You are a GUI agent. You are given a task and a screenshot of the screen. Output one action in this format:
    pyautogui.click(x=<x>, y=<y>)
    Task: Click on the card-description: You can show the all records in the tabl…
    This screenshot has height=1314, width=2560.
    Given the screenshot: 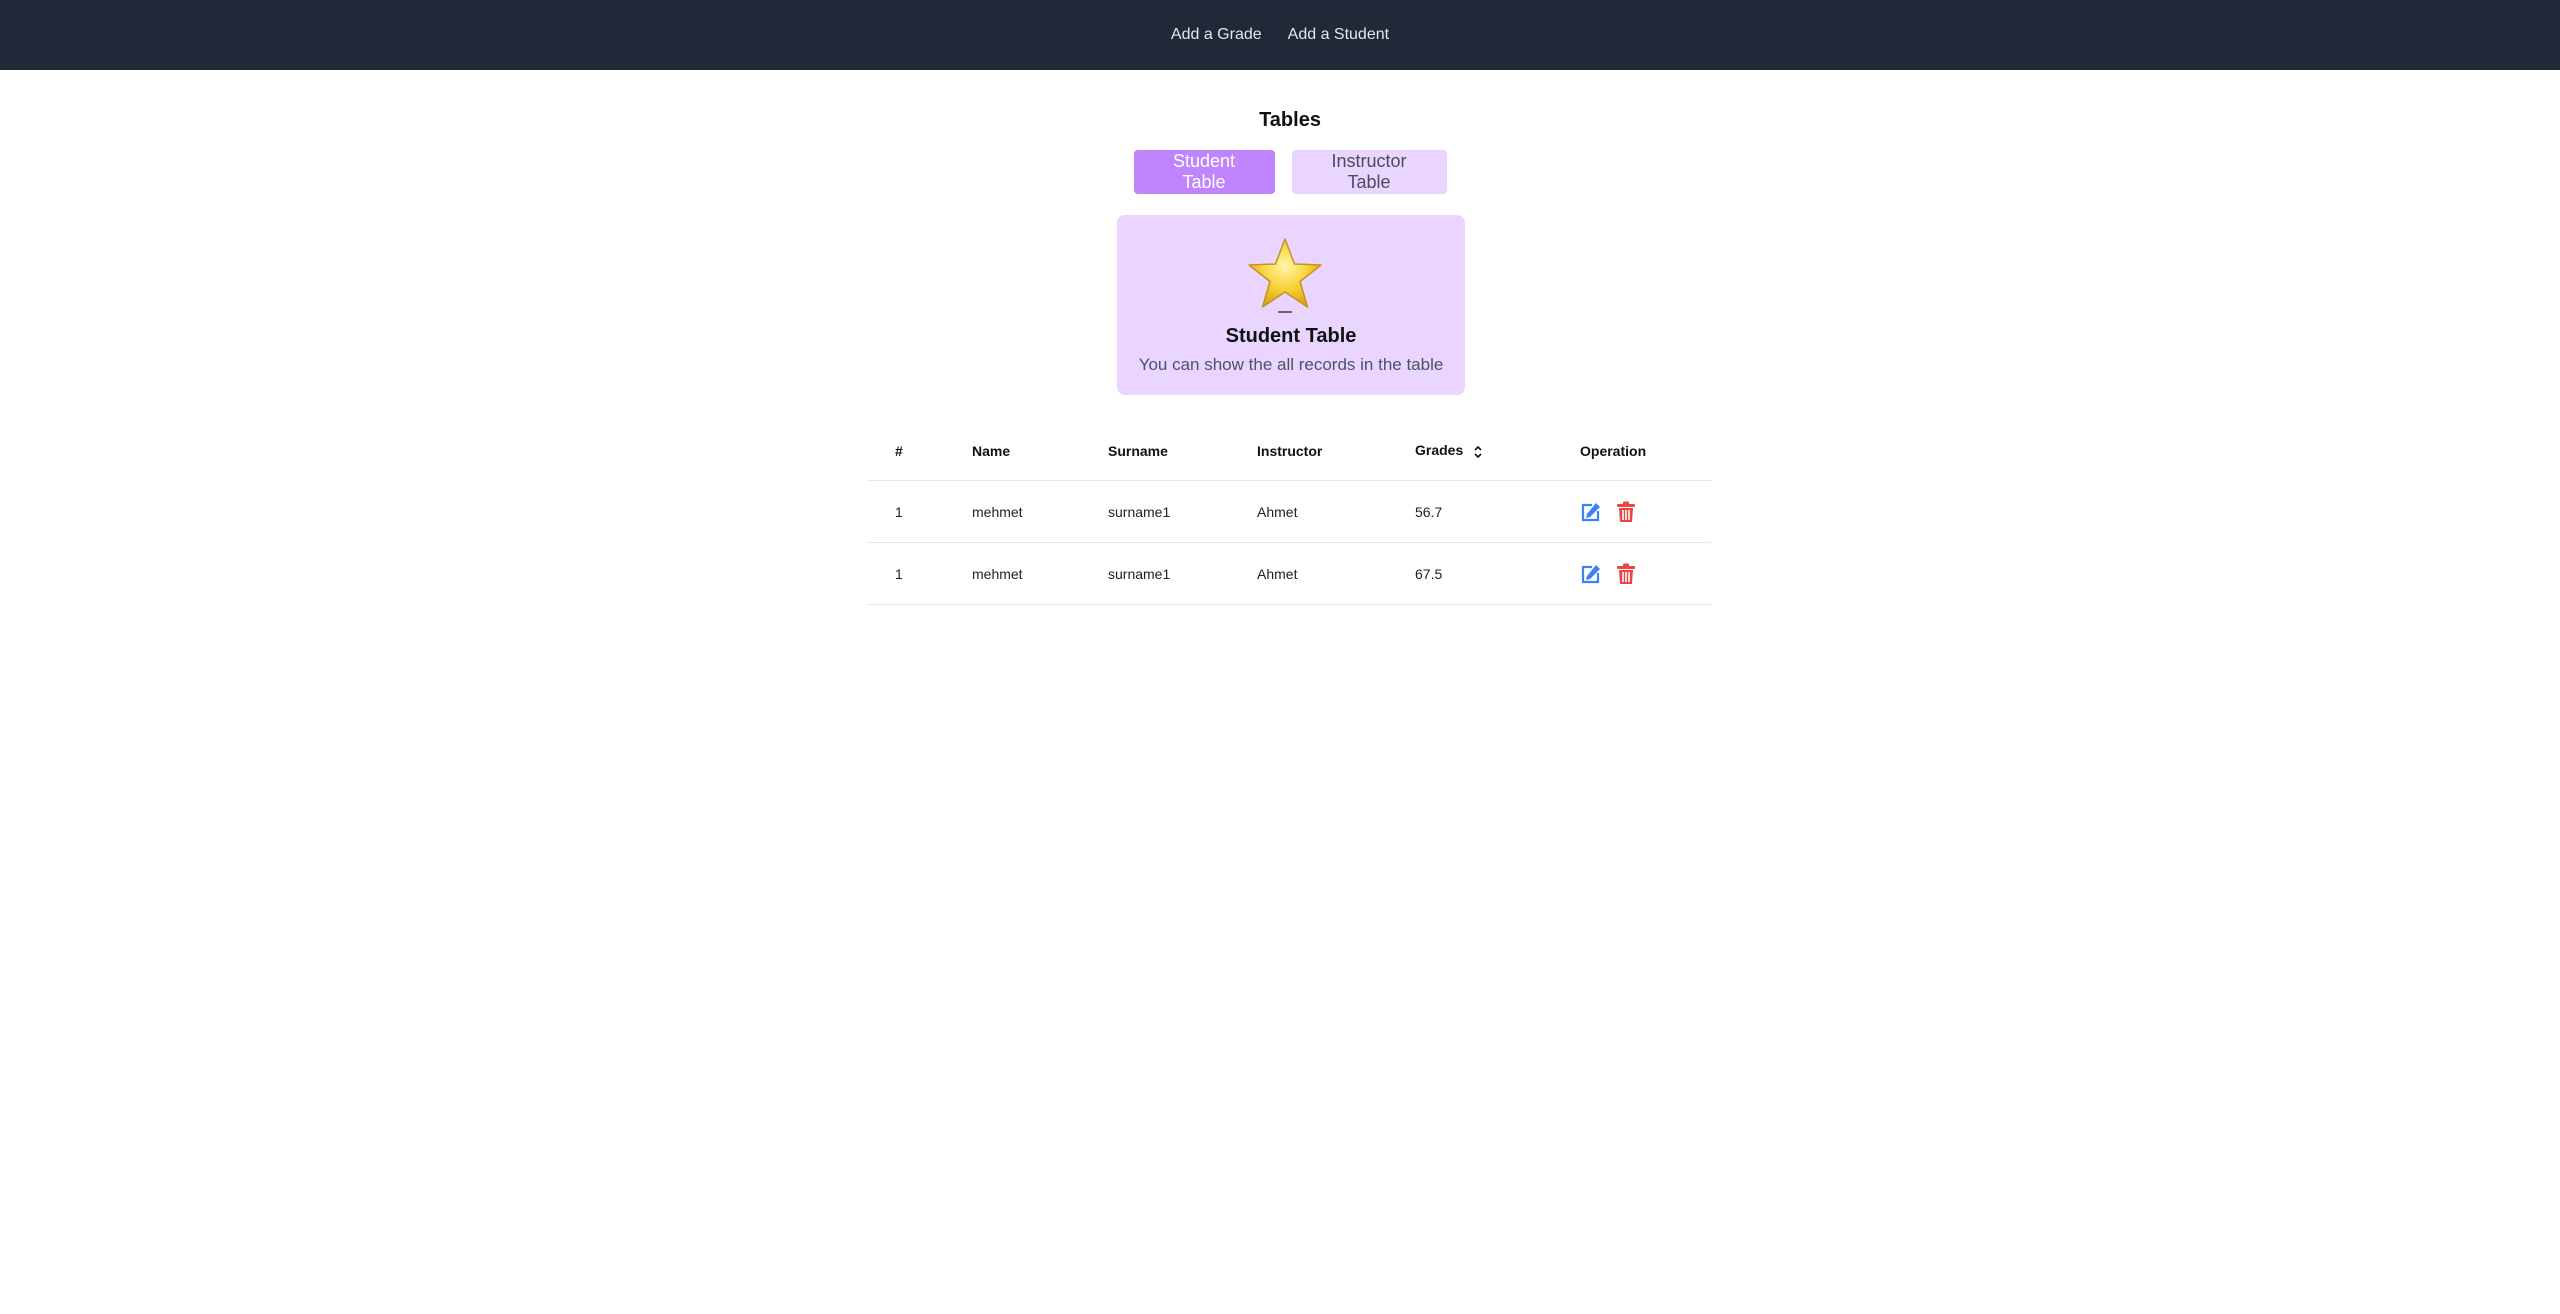 What is the action you would take?
    pyautogui.click(x=1291, y=364)
    